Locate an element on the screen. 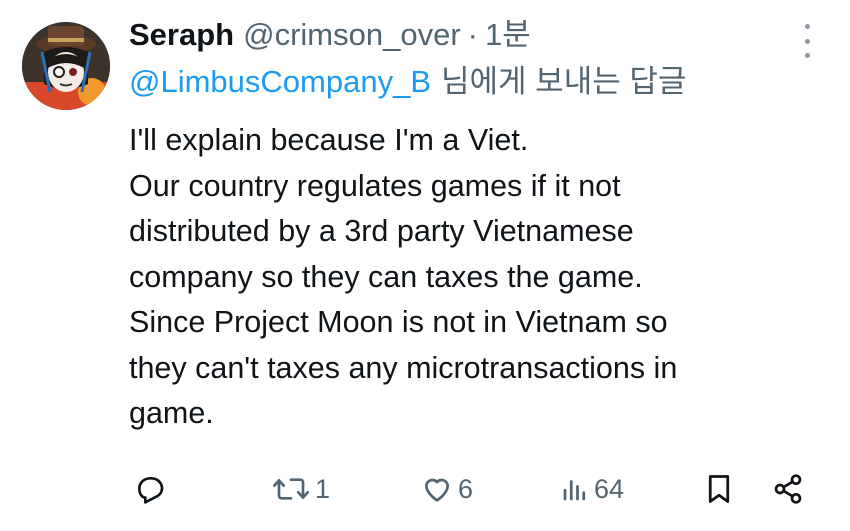 Image resolution: width=850 pixels, height=531 pixels. timestamp: 1분 is located at coordinates (508, 35).